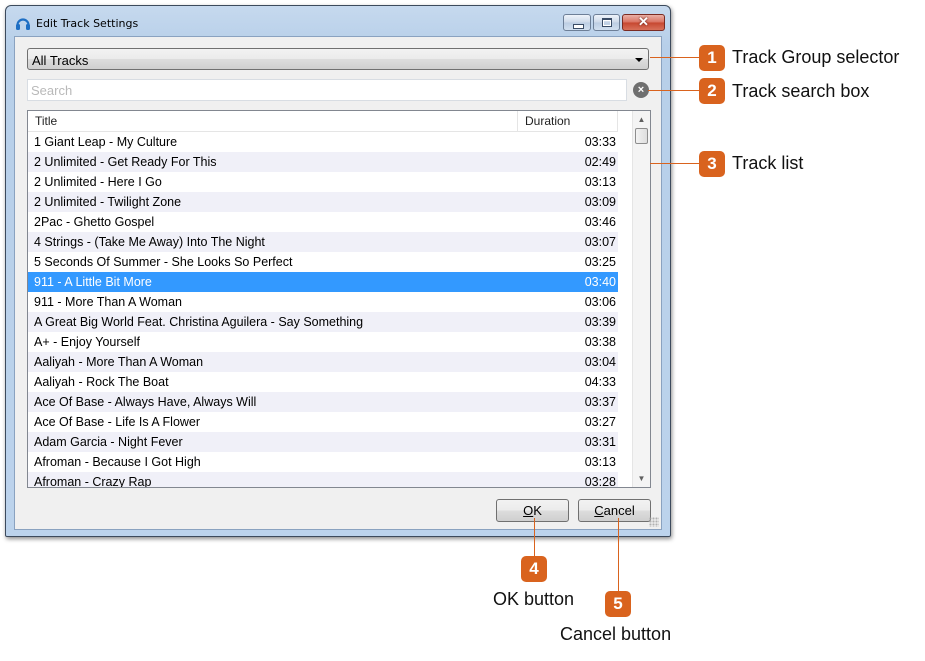  Describe the element at coordinates (273, 121) in the screenshot. I see `column-header-title: Title` at that location.